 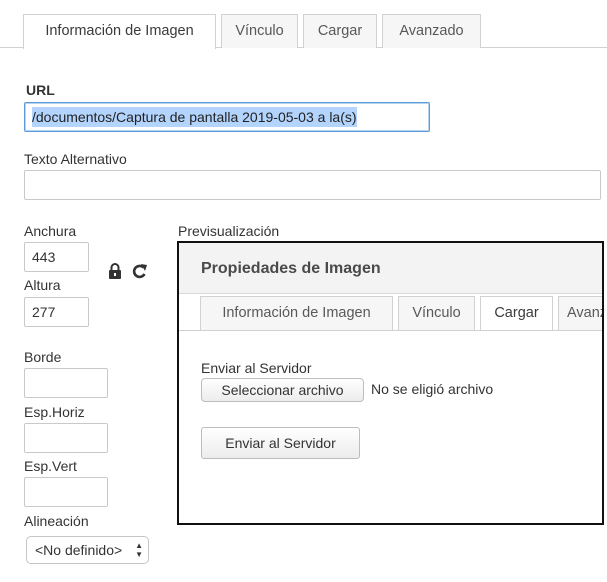 What do you see at coordinates (50, 231) in the screenshot?
I see `width-label: Anchura` at bounding box center [50, 231].